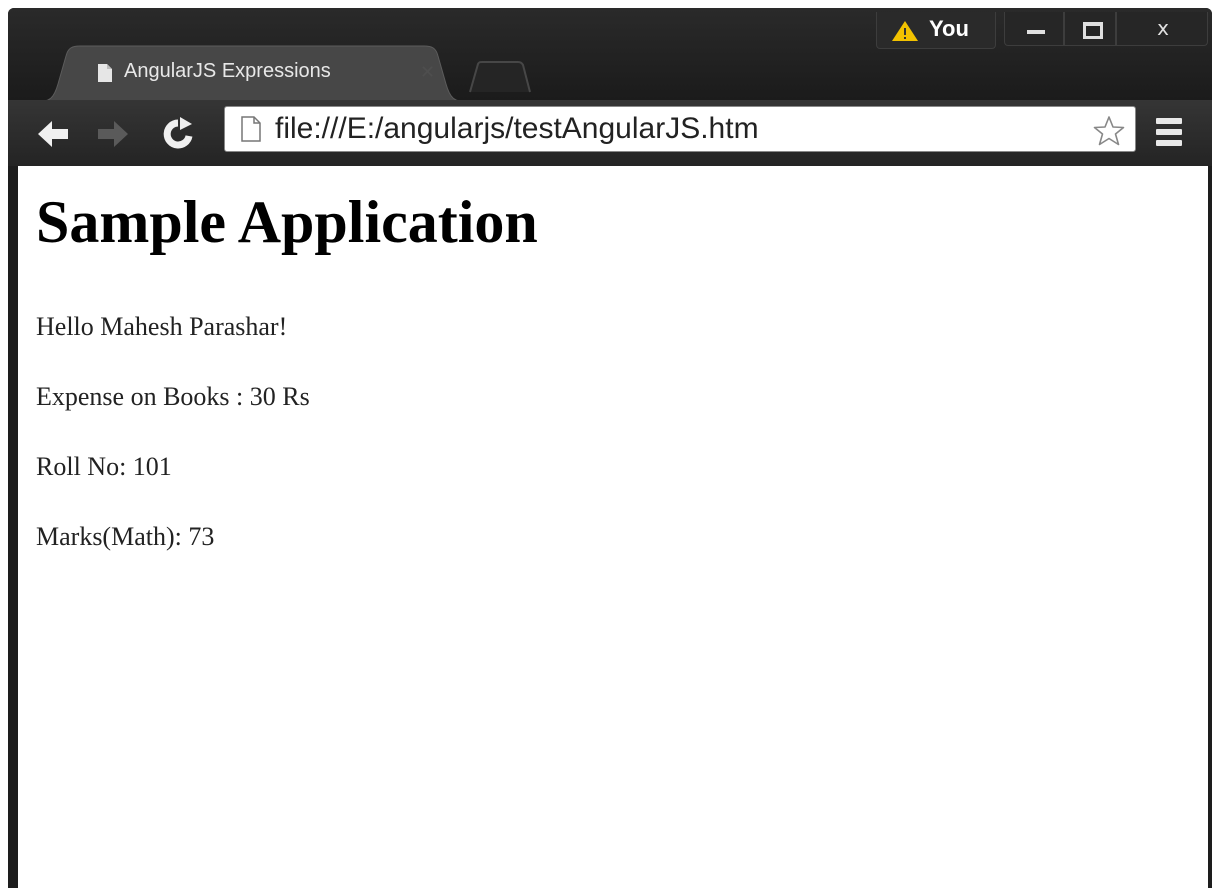  I want to click on toolbar: file:///E:/angularjs/testAngularJS.htm, so click(610, 133).